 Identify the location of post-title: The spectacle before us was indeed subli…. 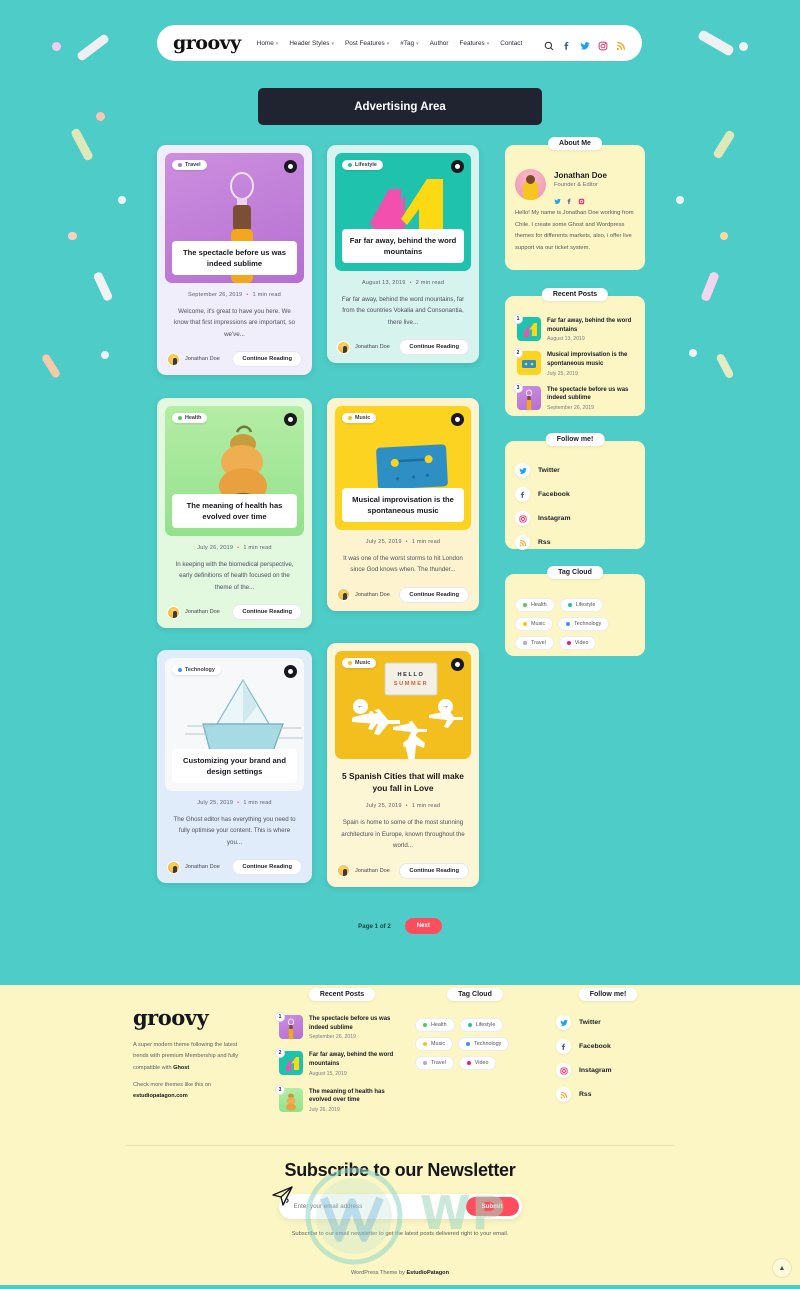
(234, 258).